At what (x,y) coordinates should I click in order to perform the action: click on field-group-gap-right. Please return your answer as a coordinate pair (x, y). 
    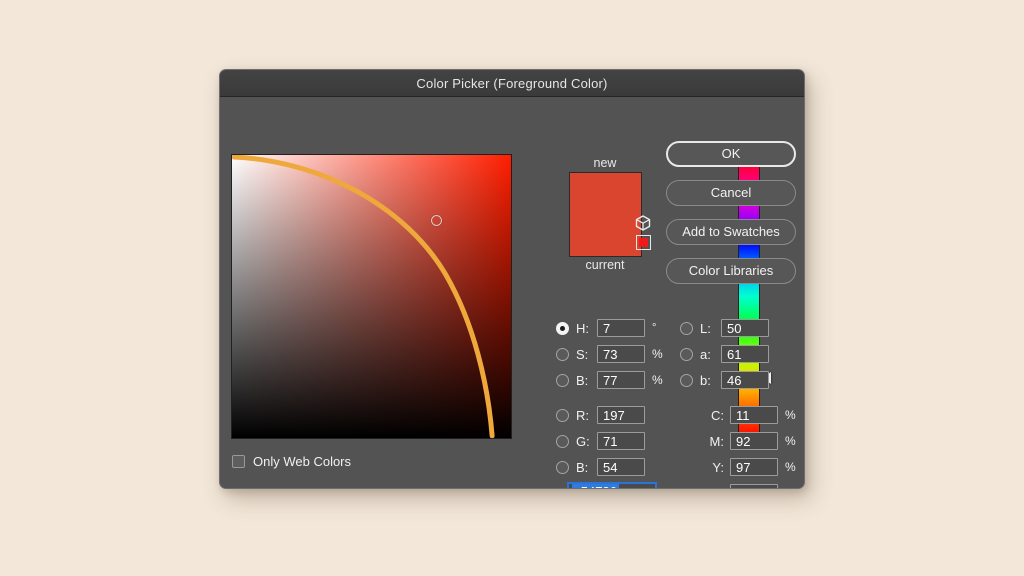
    Looking at the image, I should click on (739, 397).